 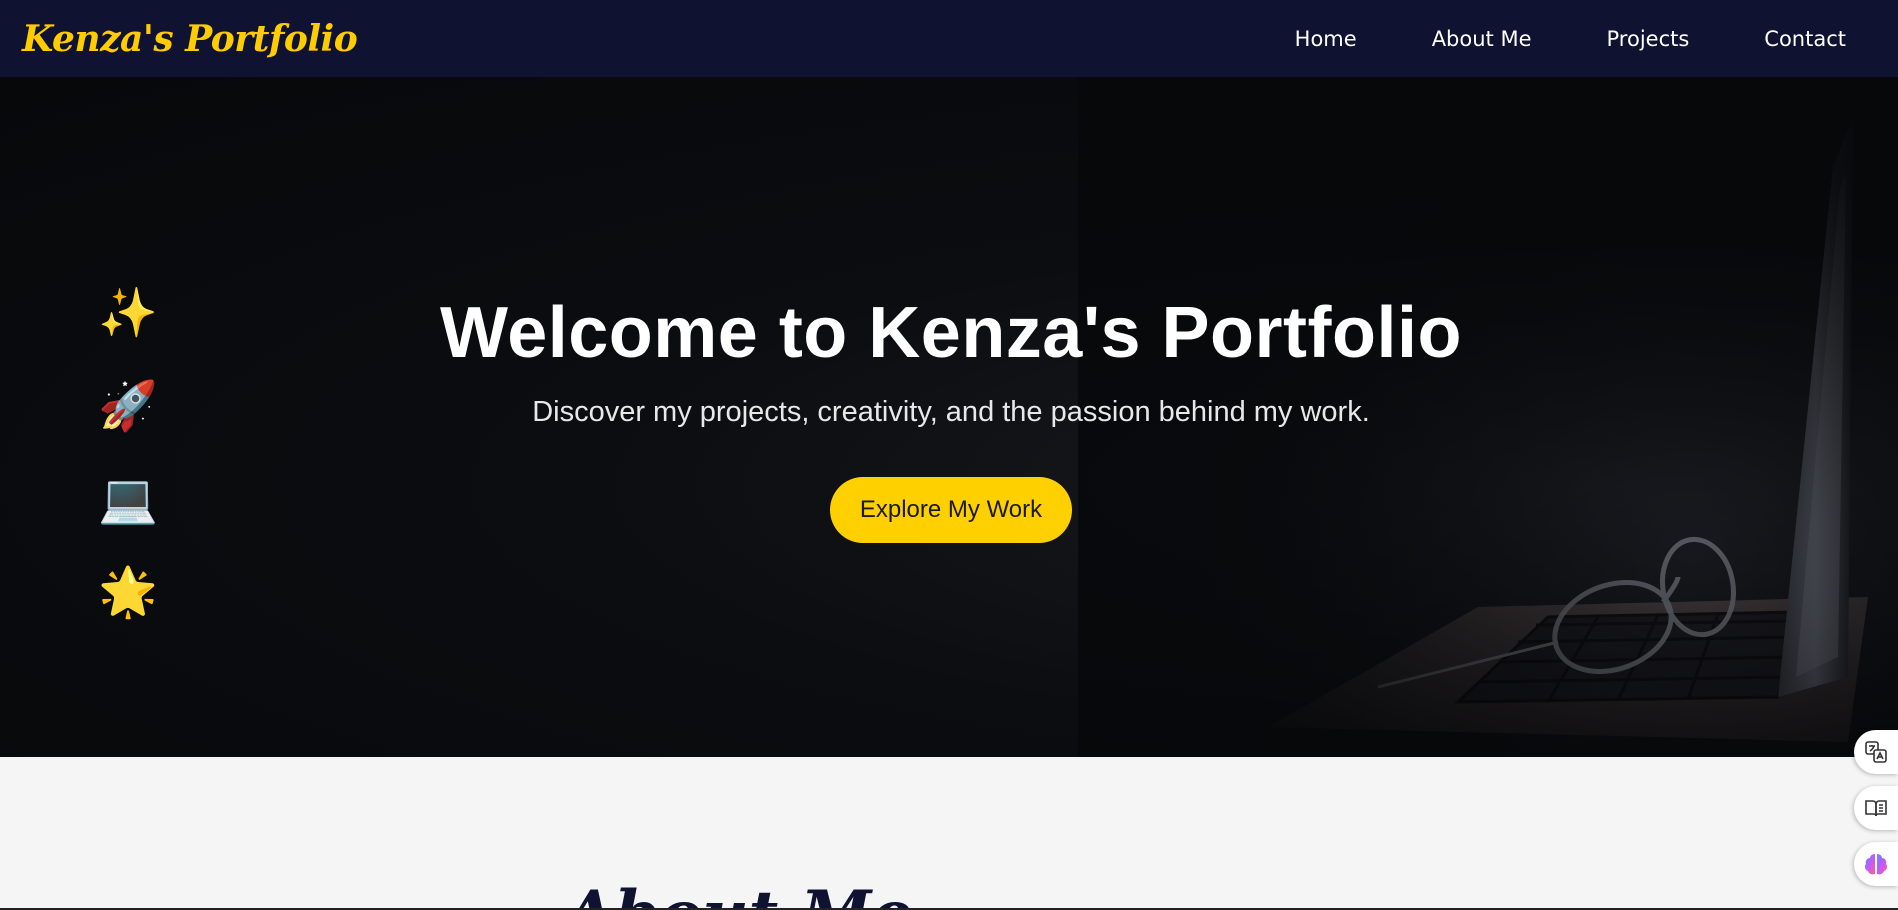 I want to click on star-icon: 🌟, so click(x=128, y=592).